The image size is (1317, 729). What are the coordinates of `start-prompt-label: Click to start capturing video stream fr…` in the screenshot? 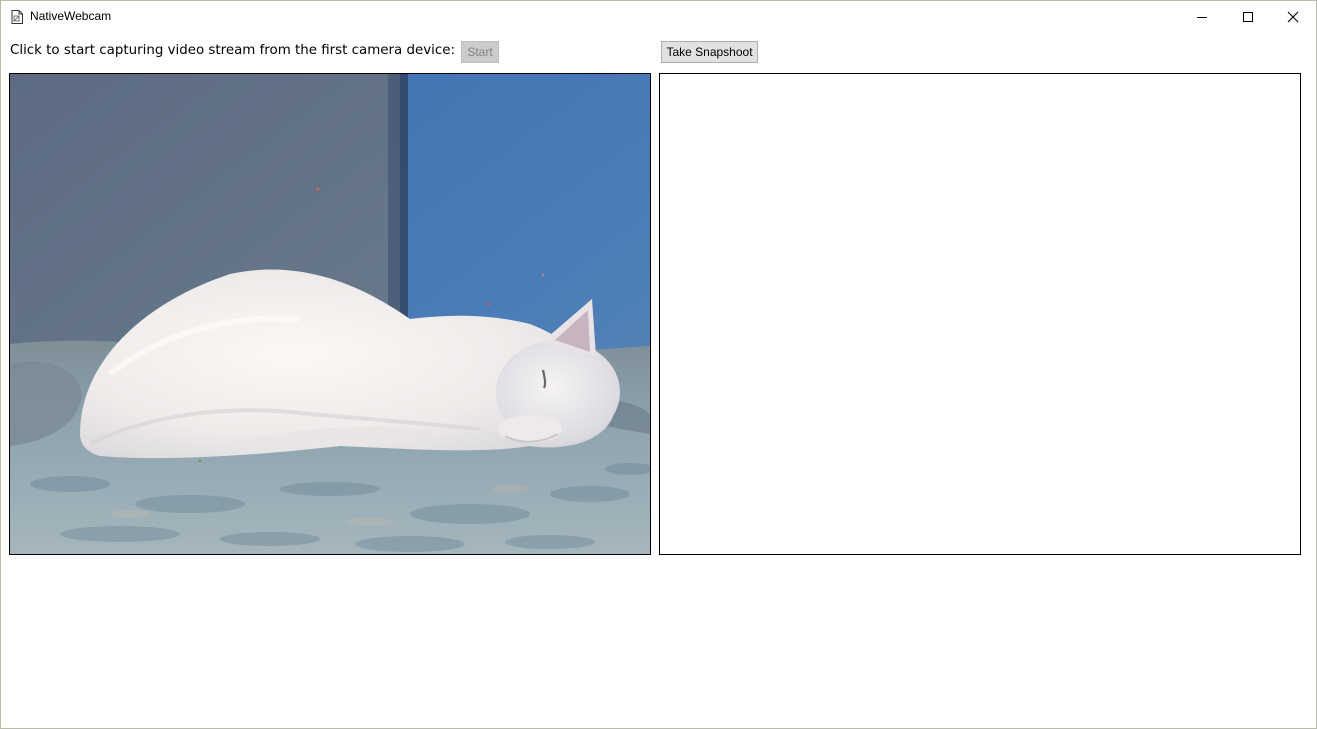 It's located at (232, 50).